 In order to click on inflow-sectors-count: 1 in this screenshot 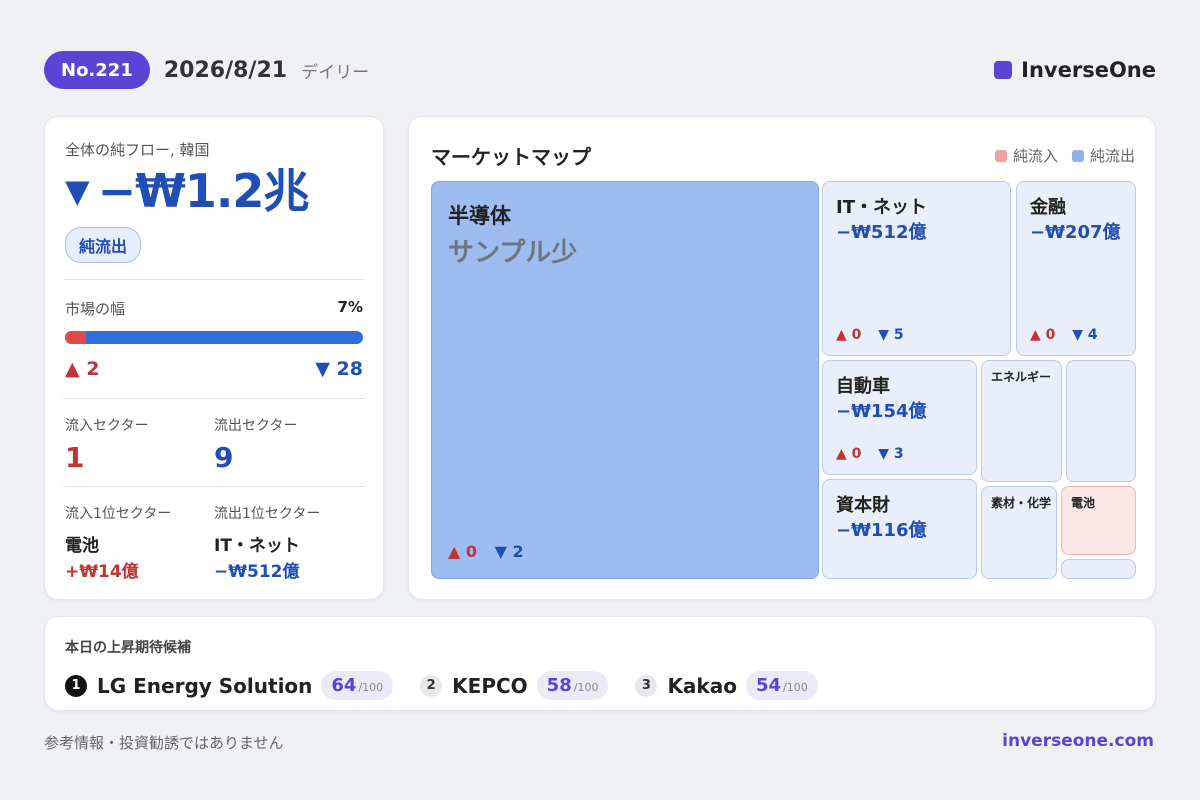, I will do `click(75, 457)`.